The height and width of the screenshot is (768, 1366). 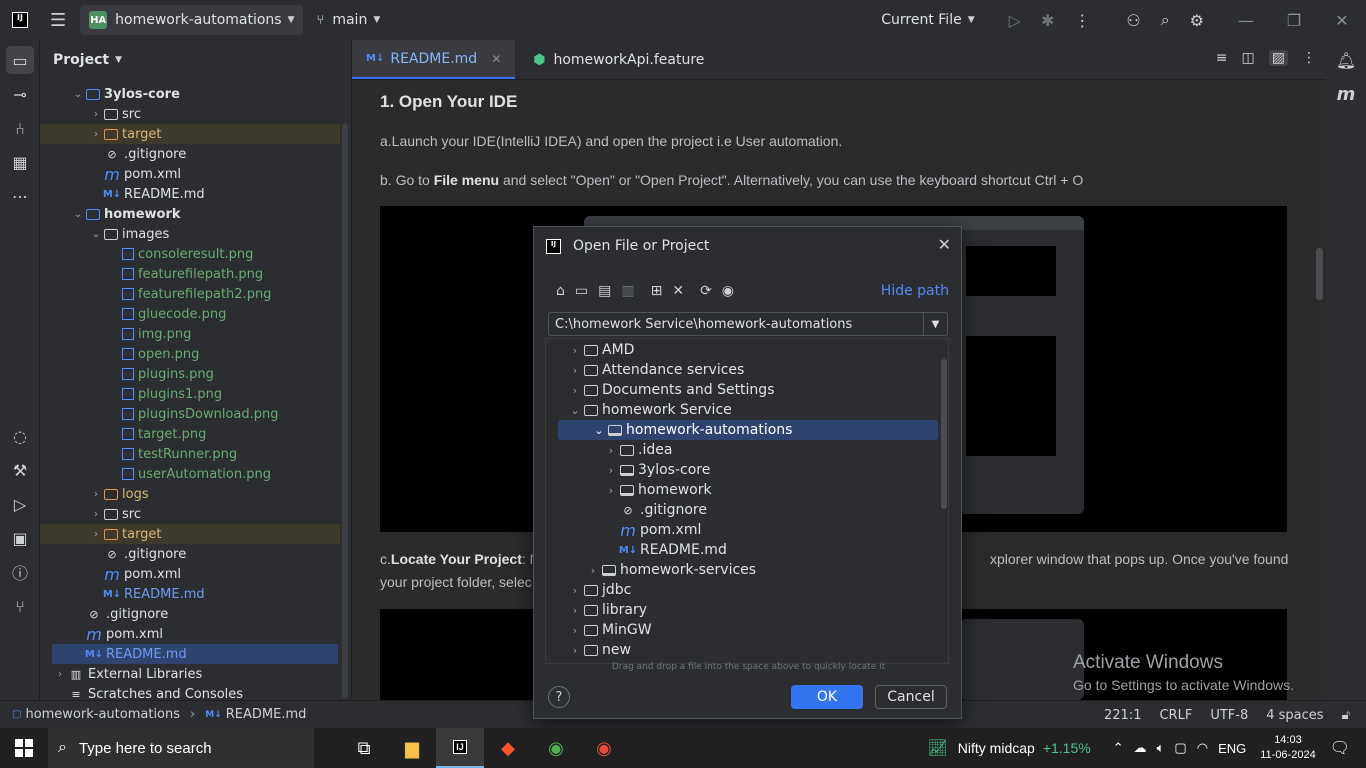 I want to click on language-indicator: ENG, so click(x=1232, y=748).